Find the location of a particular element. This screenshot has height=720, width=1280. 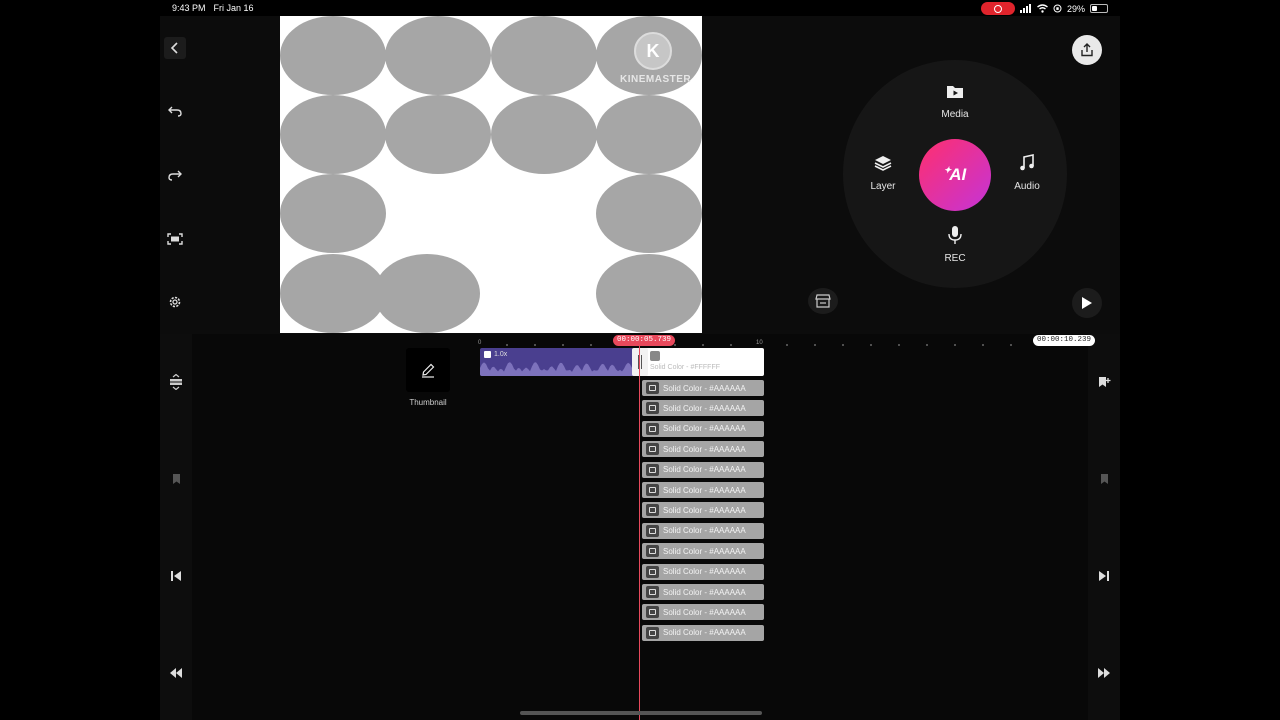

jump-to-end-button is located at coordinates (1104, 576).